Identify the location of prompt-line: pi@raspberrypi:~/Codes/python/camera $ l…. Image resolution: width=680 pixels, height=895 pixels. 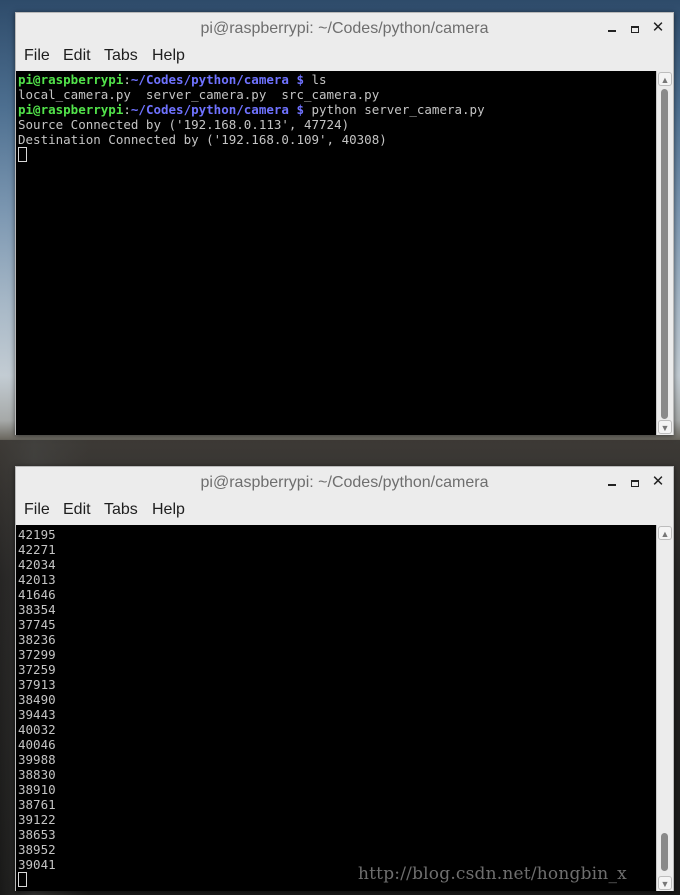
(337, 79).